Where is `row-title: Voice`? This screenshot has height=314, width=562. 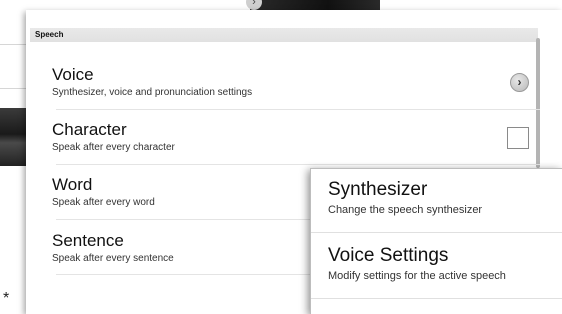
row-title: Voice is located at coordinates (73, 74).